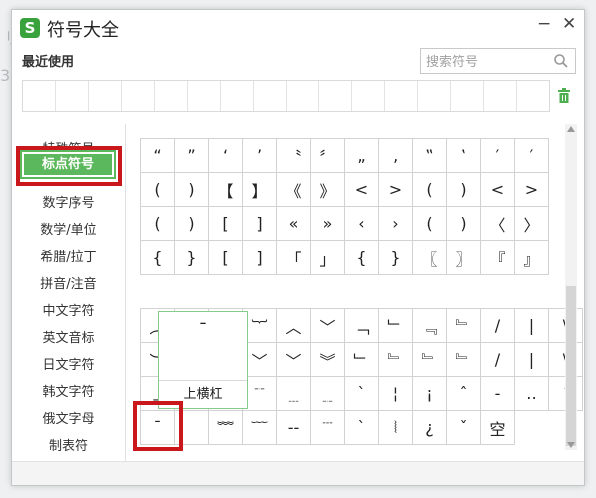  What do you see at coordinates (532, 258) in the screenshot?
I see `symbol-cell: 』` at bounding box center [532, 258].